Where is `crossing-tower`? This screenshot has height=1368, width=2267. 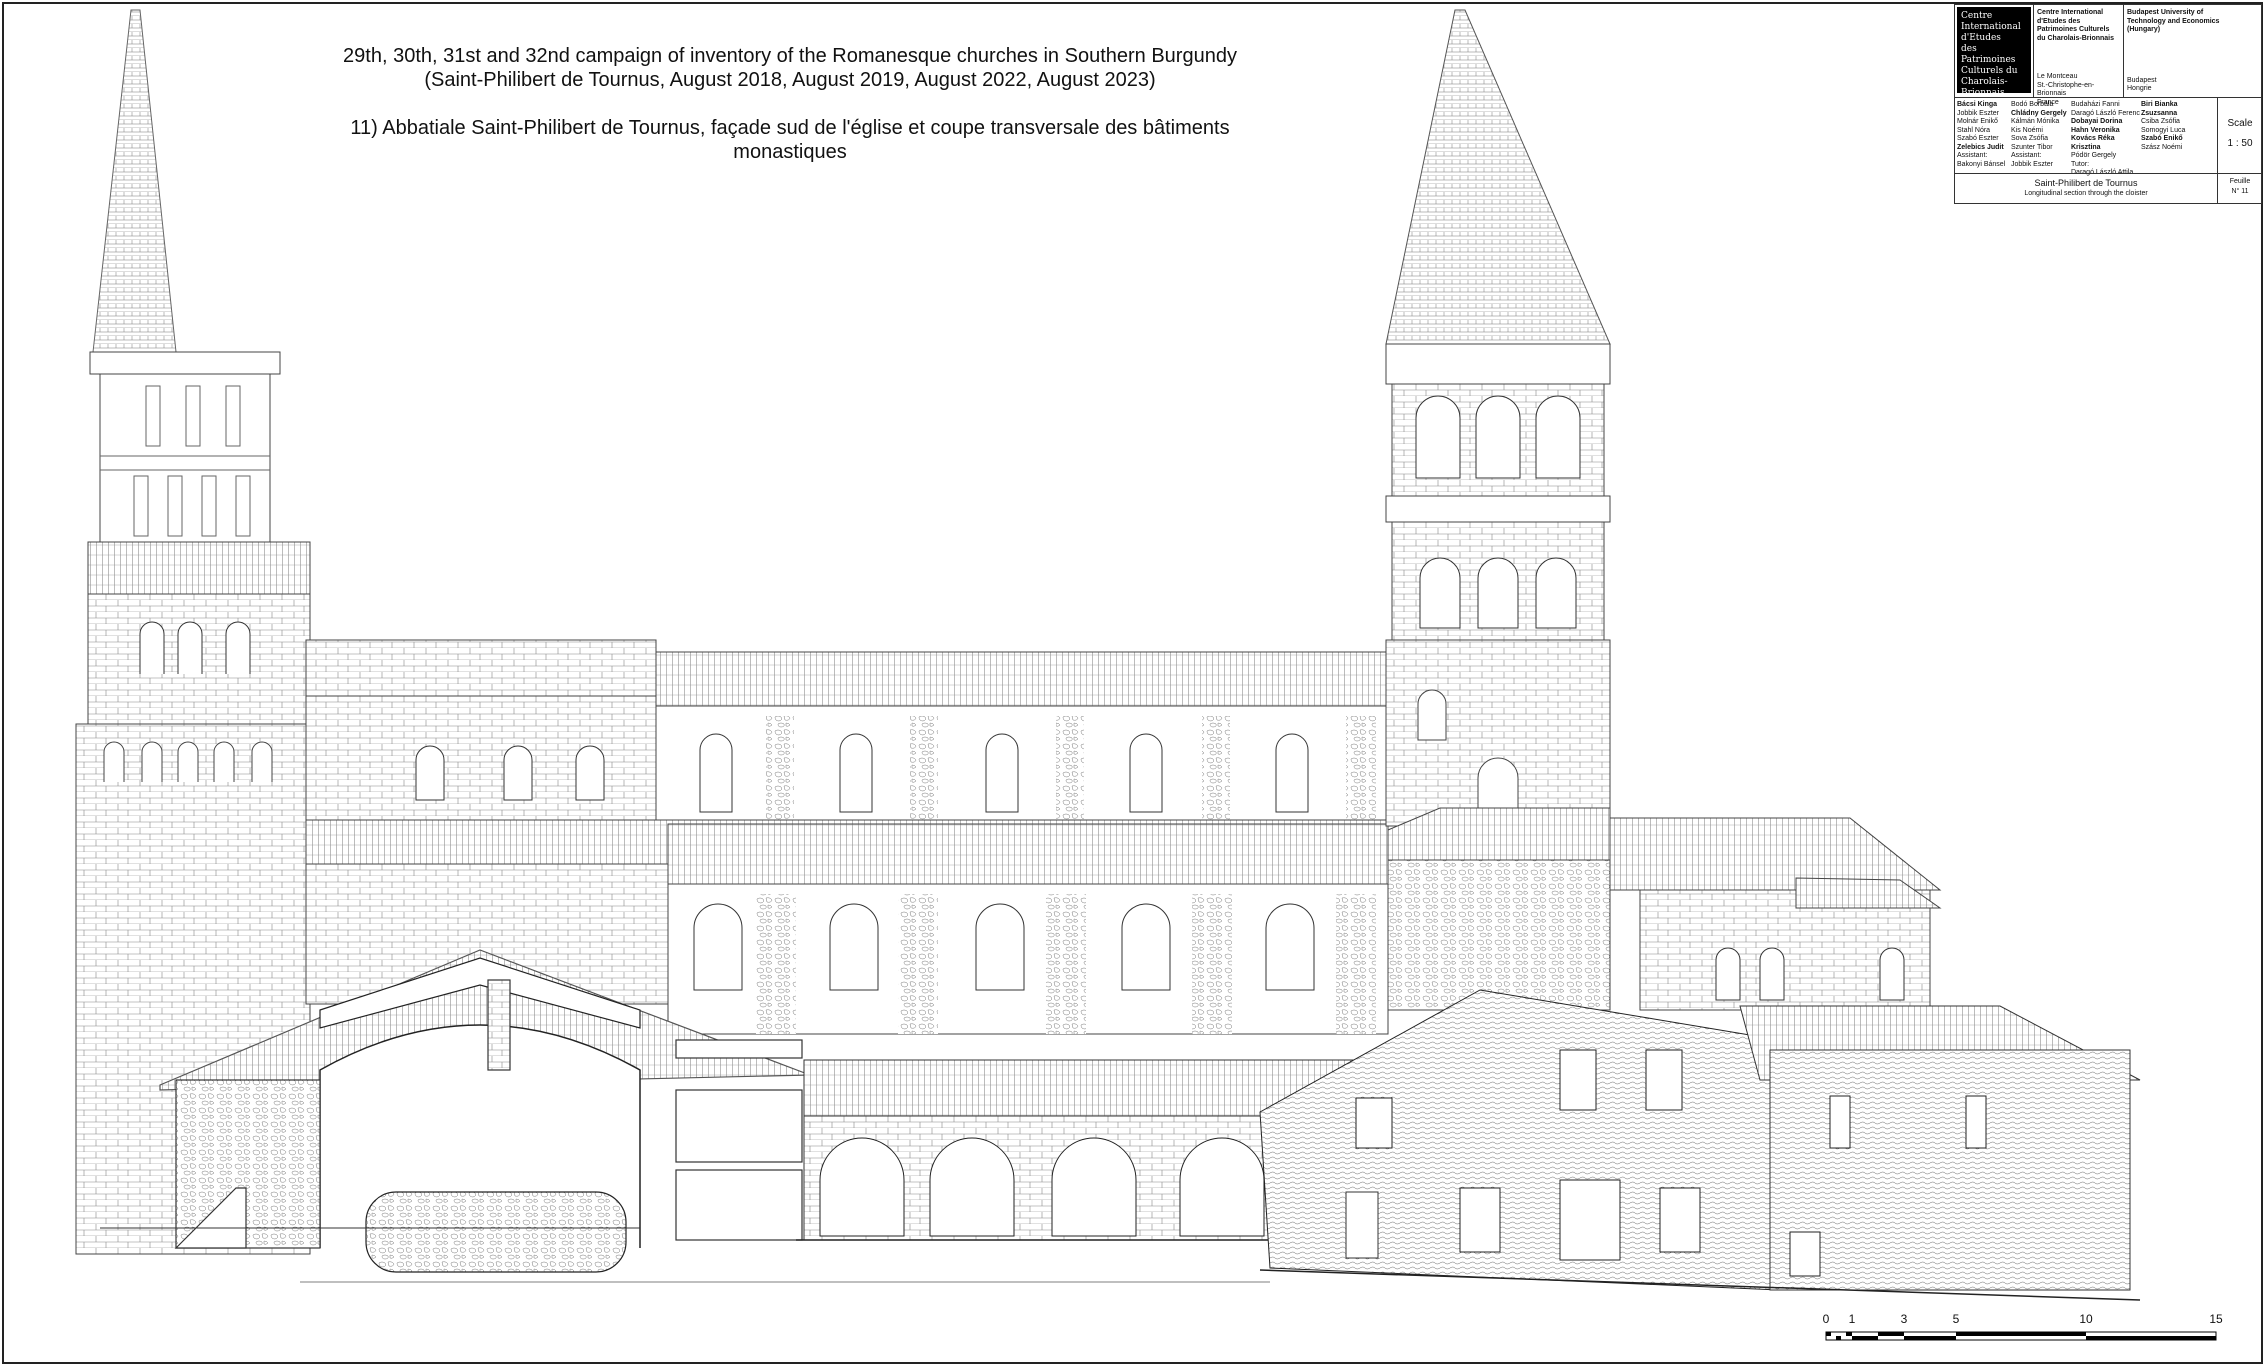
crossing-tower is located at coordinates (1498, 418).